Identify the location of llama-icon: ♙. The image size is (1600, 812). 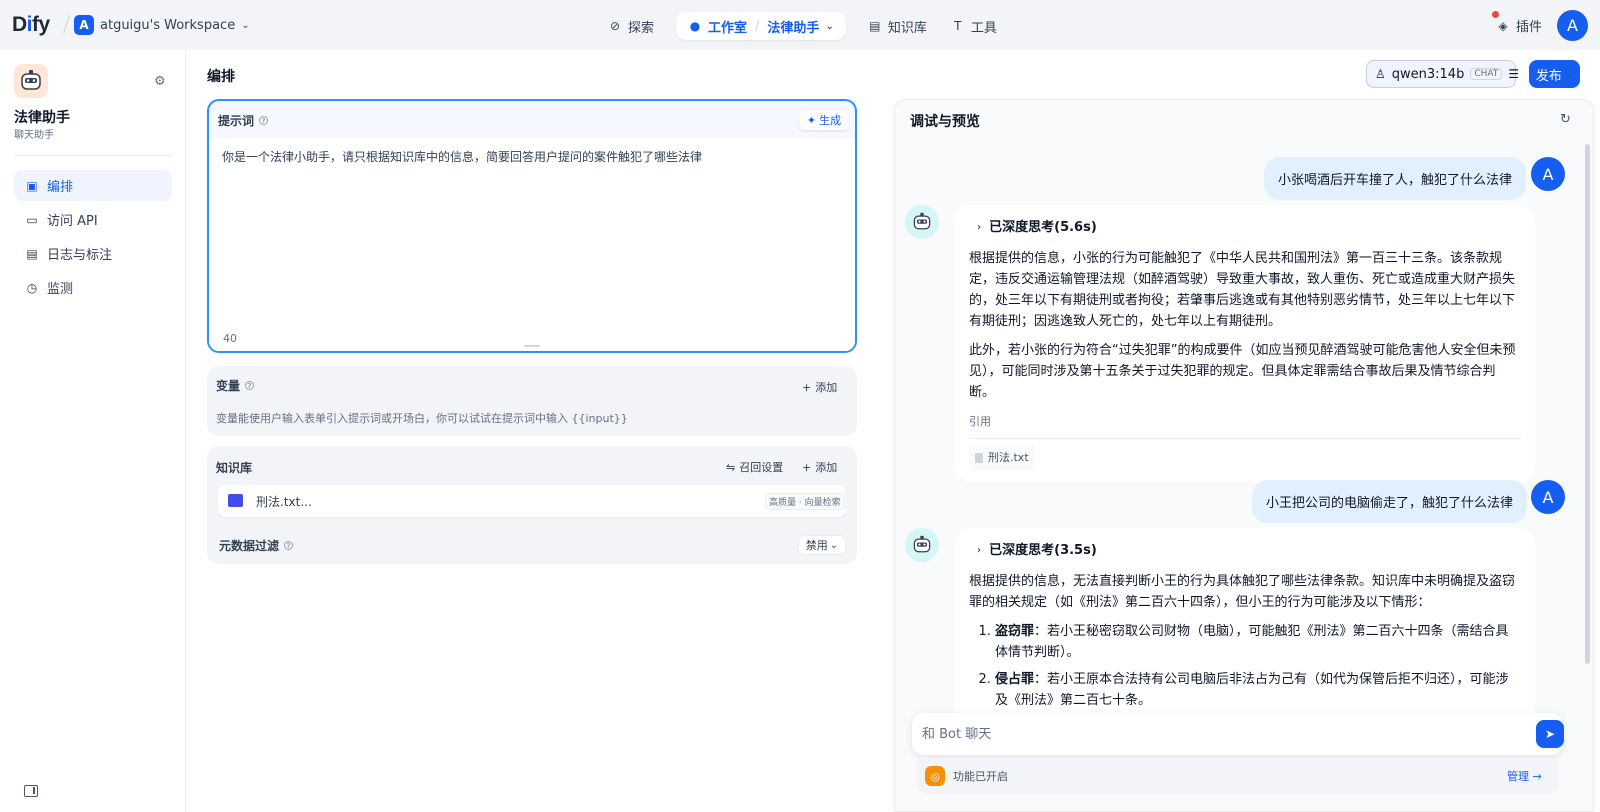
(1380, 74).